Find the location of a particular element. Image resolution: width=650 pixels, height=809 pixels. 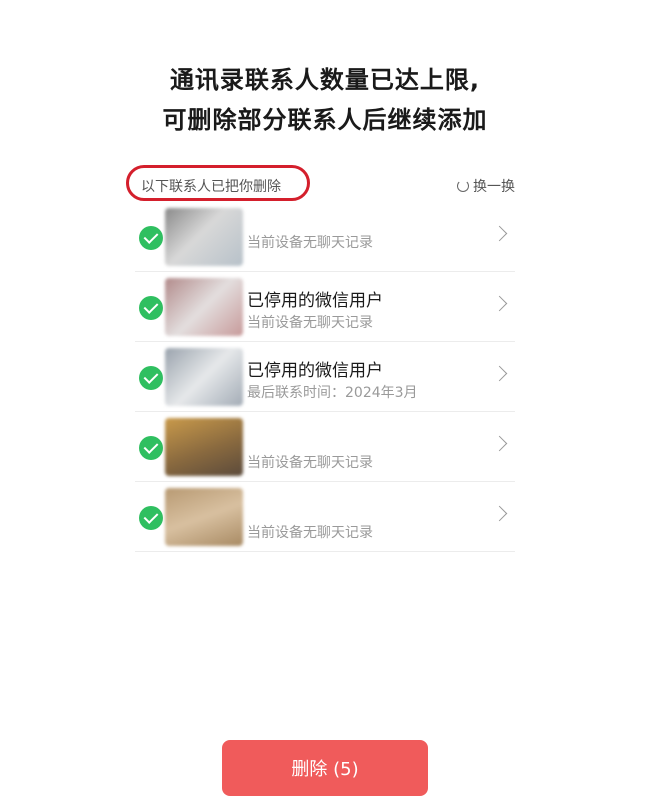

page-title-line-2: 可删除部分联系人后继续添加 is located at coordinates (325, 120).